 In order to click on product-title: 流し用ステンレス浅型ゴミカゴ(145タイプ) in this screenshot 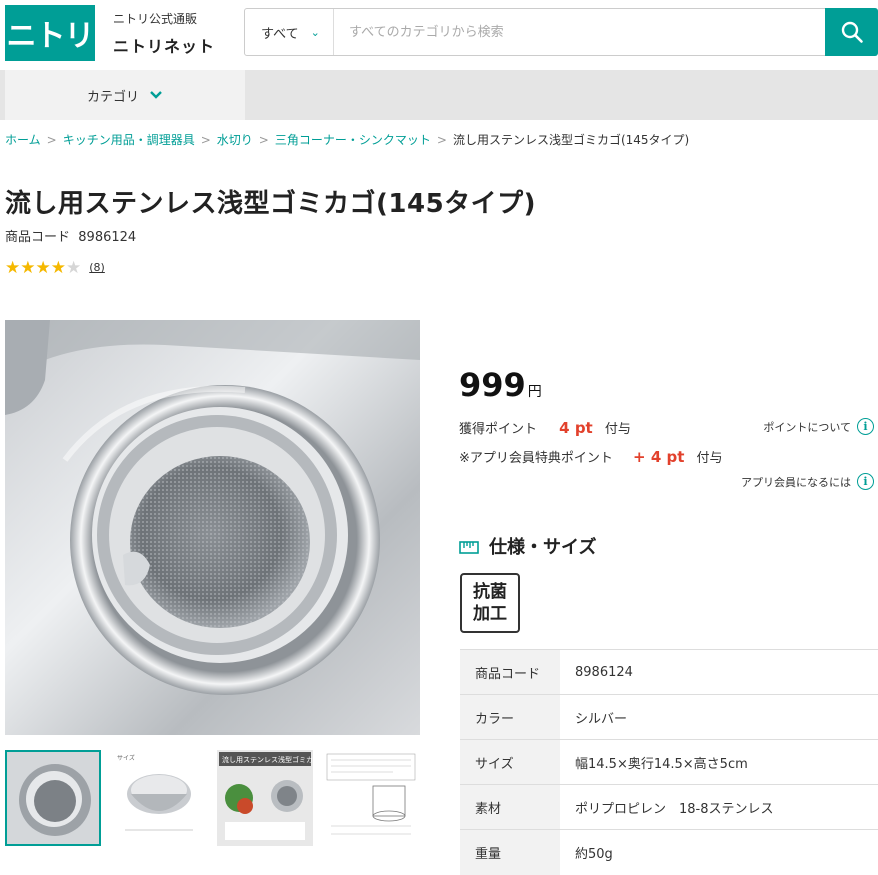, I will do `click(271, 204)`.